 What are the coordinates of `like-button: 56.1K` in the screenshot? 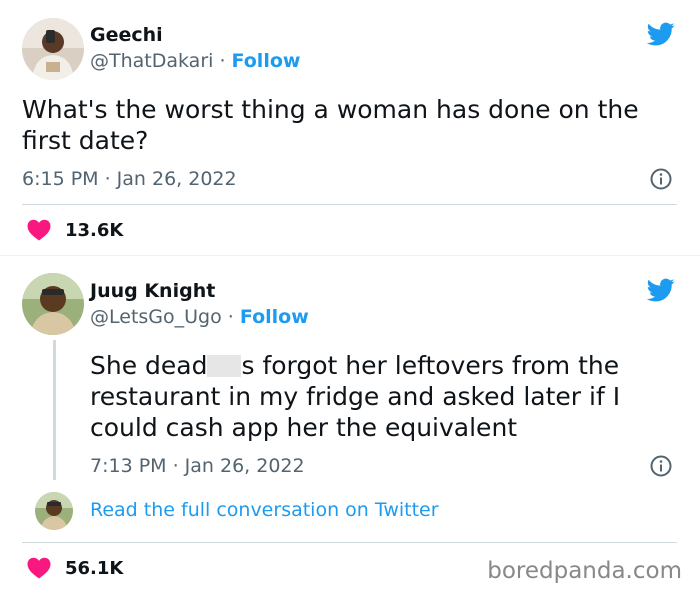 It's located at (75, 568).